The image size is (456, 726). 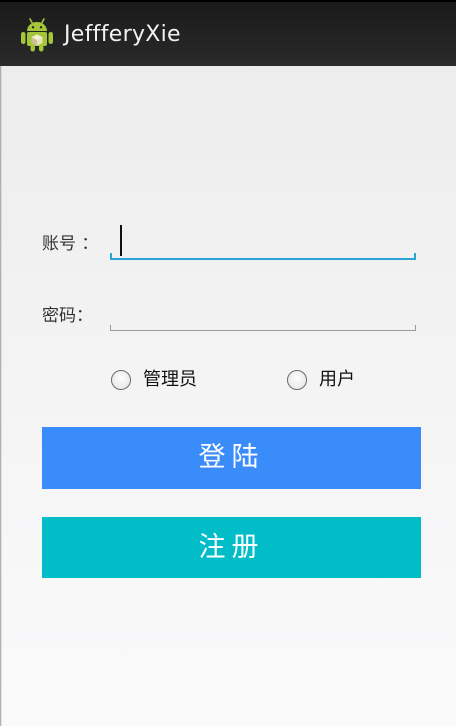 What do you see at coordinates (231, 547) in the screenshot?
I see `register-button: 注册` at bounding box center [231, 547].